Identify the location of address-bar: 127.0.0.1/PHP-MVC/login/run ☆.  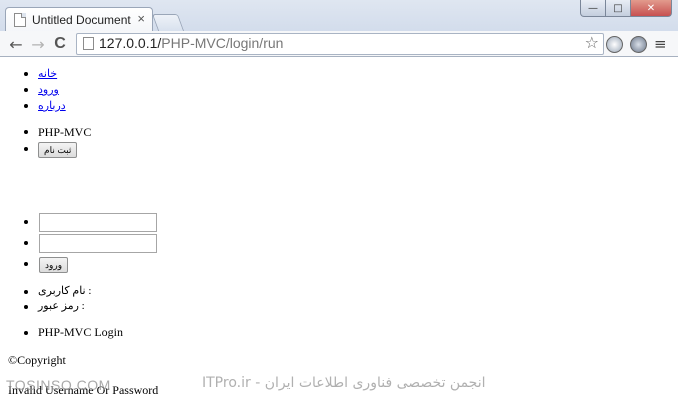
(340, 44).